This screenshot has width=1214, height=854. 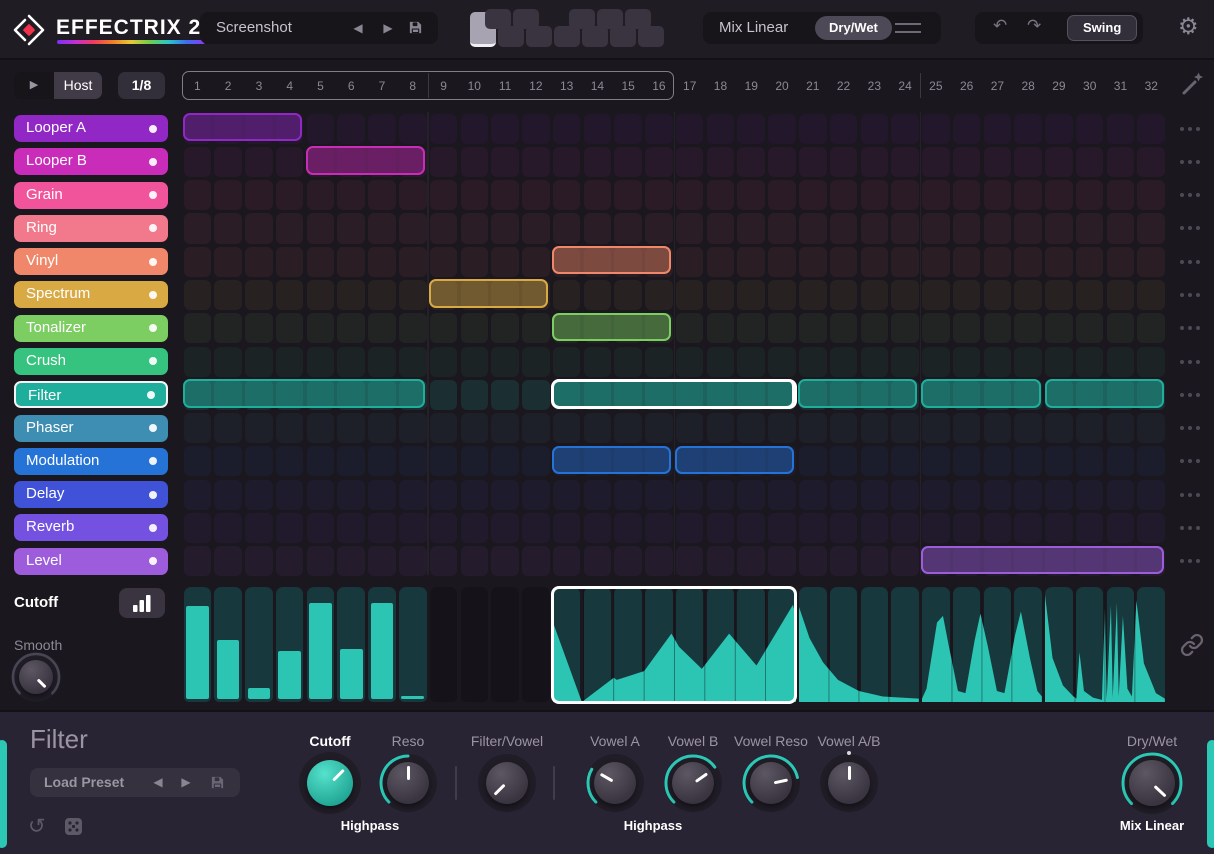 What do you see at coordinates (330, 783) in the screenshot?
I see `knob-cutoff` at bounding box center [330, 783].